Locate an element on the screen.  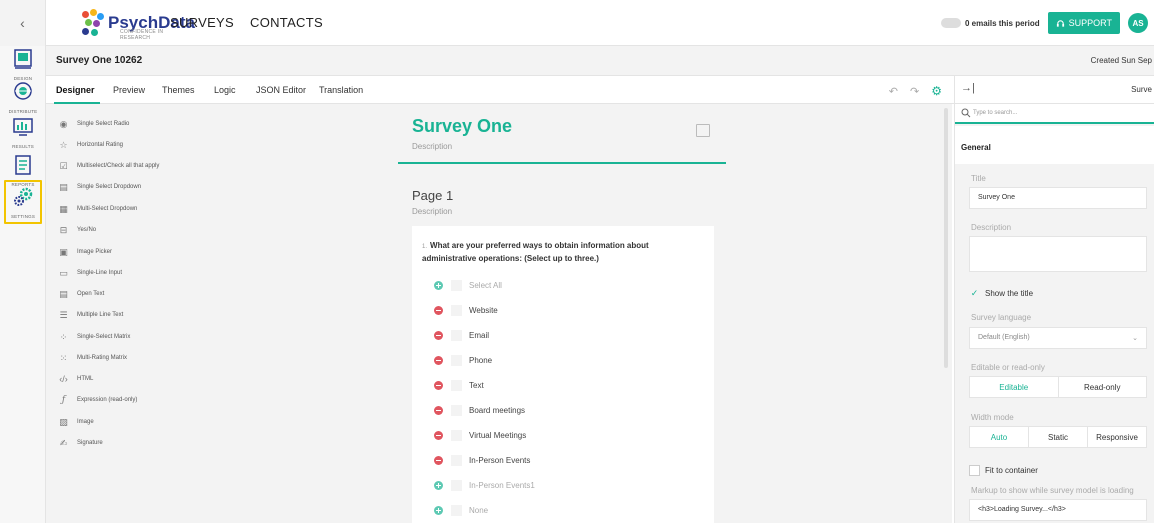
choice-item: Select All is located at coordinates (468, 285).